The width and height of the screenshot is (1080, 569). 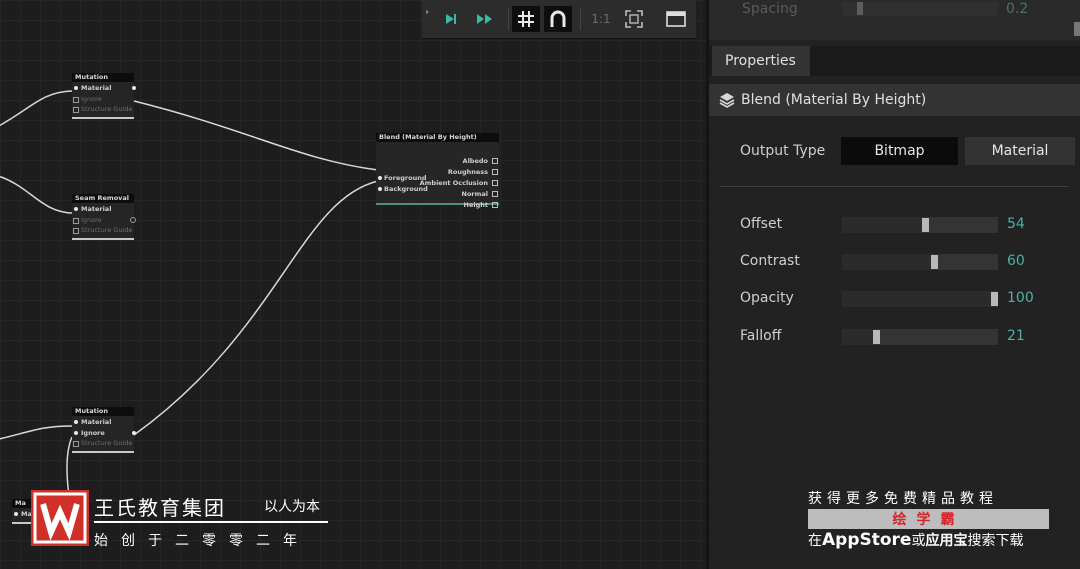 What do you see at coordinates (925, 225) in the screenshot?
I see `offset-slider-handle` at bounding box center [925, 225].